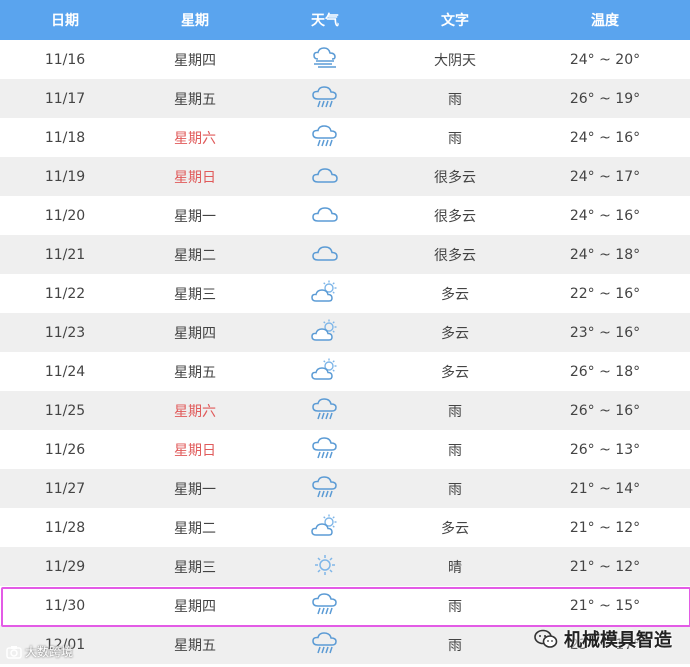 The image size is (690, 667). Describe the element at coordinates (325, 21) in the screenshot. I see `header-weather: 天气` at that location.